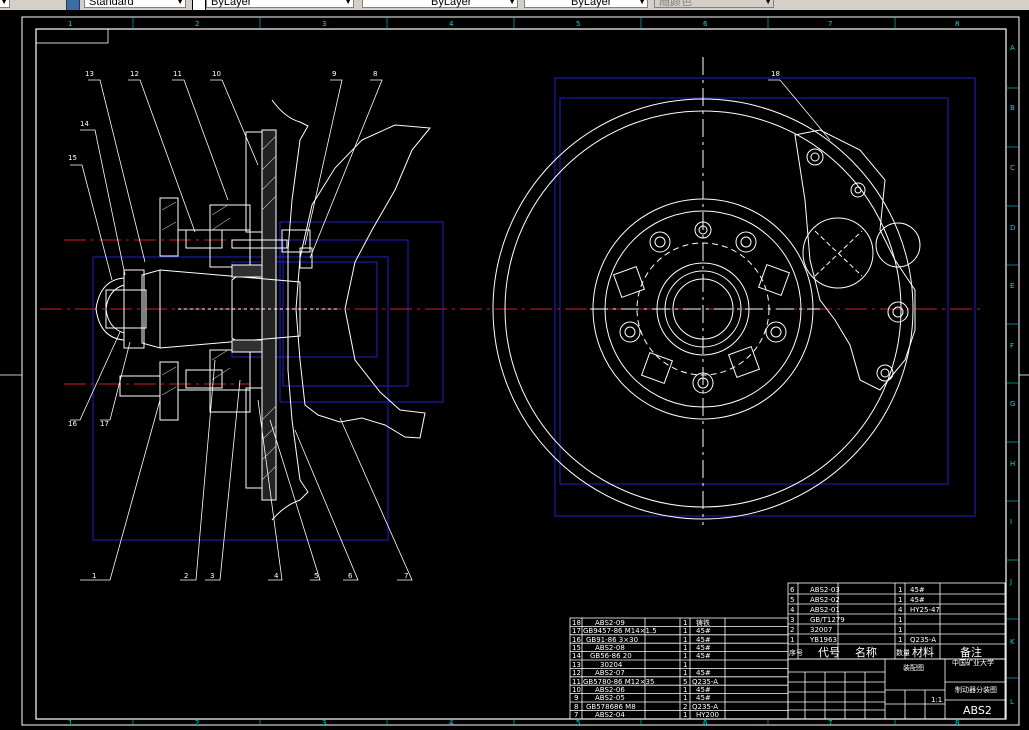 Image resolution: width=1029 pixels, height=730 pixels. What do you see at coordinates (1012, 228) in the screenshot?
I see `row-letter: D` at bounding box center [1012, 228].